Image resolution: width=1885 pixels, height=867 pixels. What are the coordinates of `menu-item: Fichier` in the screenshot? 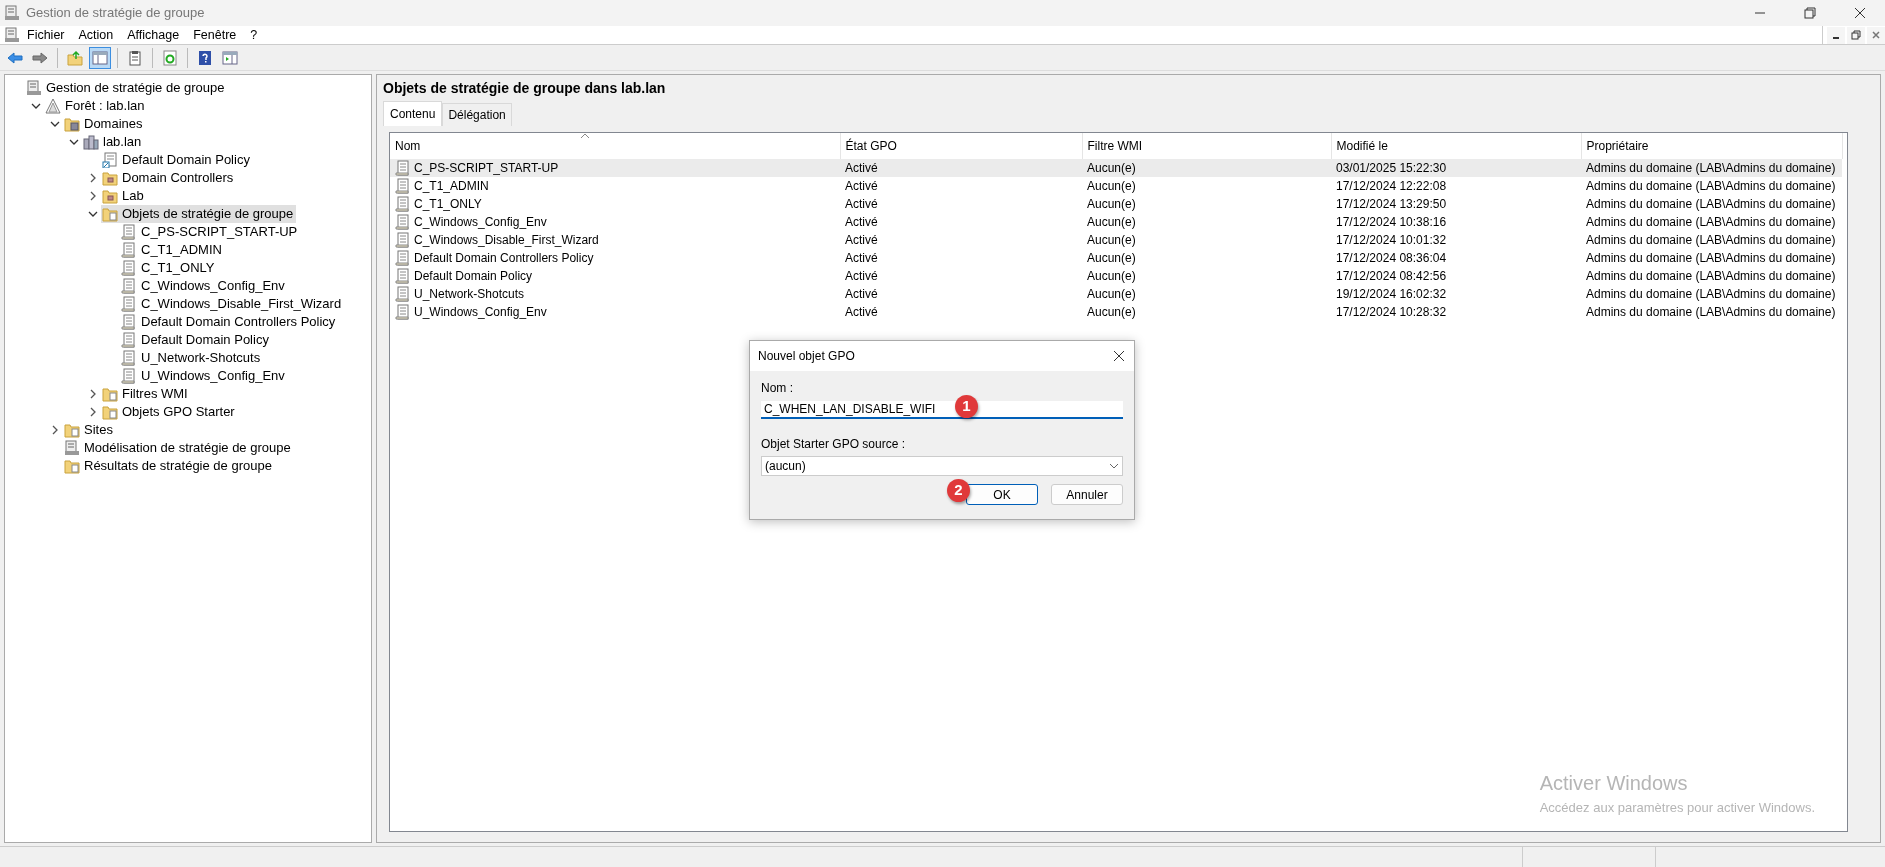 It's located at (46, 35).